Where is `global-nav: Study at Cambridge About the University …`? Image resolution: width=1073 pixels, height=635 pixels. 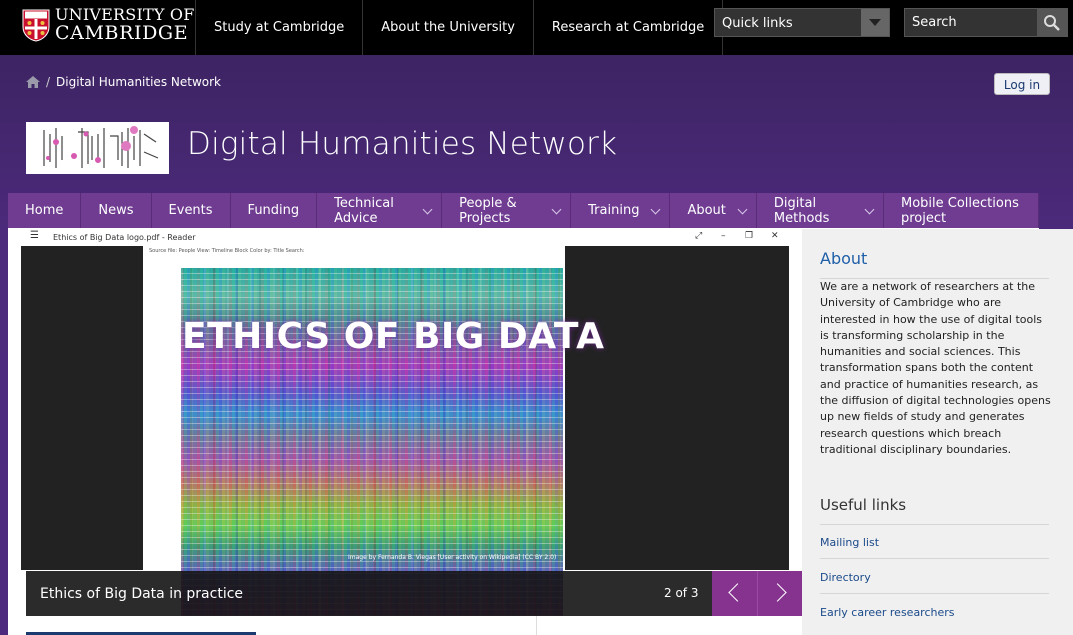 global-nav: Study at Cambridge About the University … is located at coordinates (459, 27).